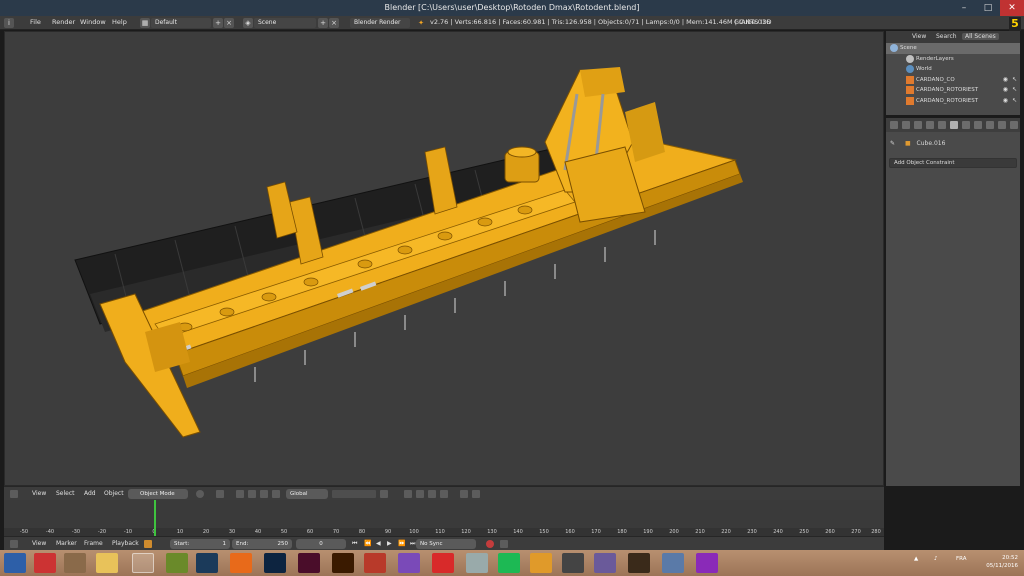  What do you see at coordinates (155, 518) in the screenshot?
I see `timeline-playhead` at bounding box center [155, 518].